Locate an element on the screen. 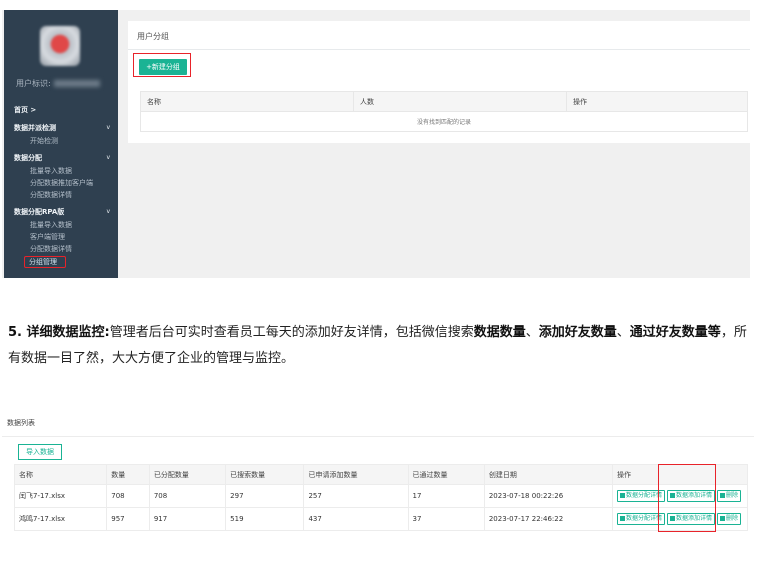 Image resolution: width=761 pixels, height=574 pixels. user-group-table: 名称 人数 操作 没有找到匹配的记录 is located at coordinates (444, 111).